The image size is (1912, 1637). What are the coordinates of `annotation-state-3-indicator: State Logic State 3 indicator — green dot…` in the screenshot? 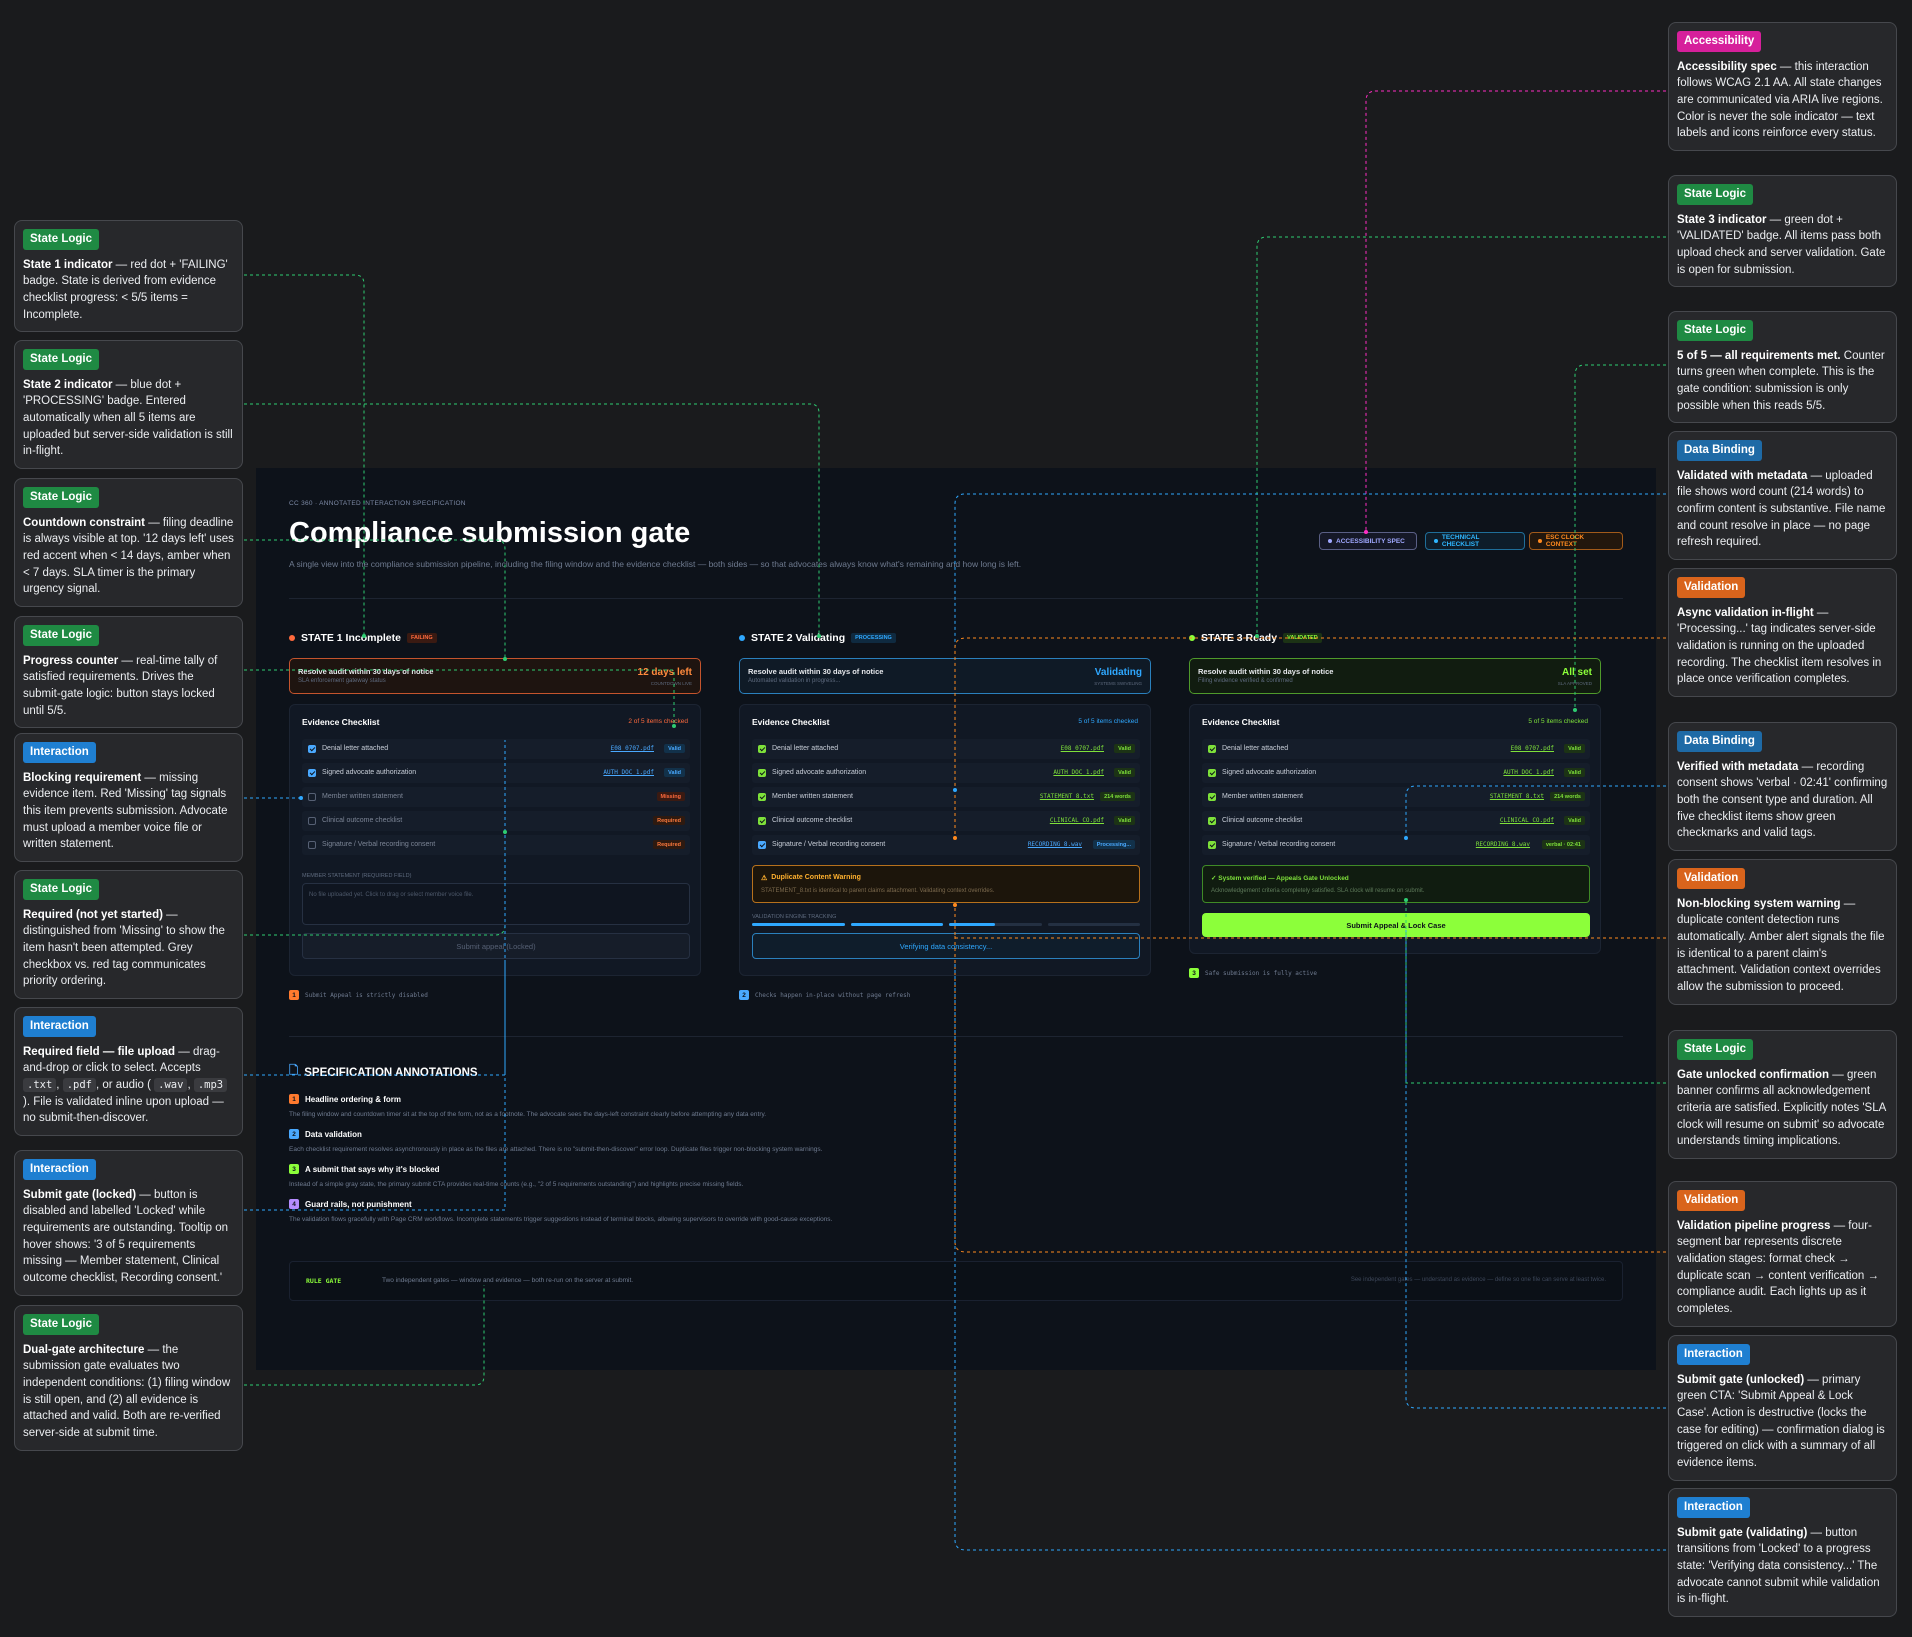 It's located at (1782, 231).